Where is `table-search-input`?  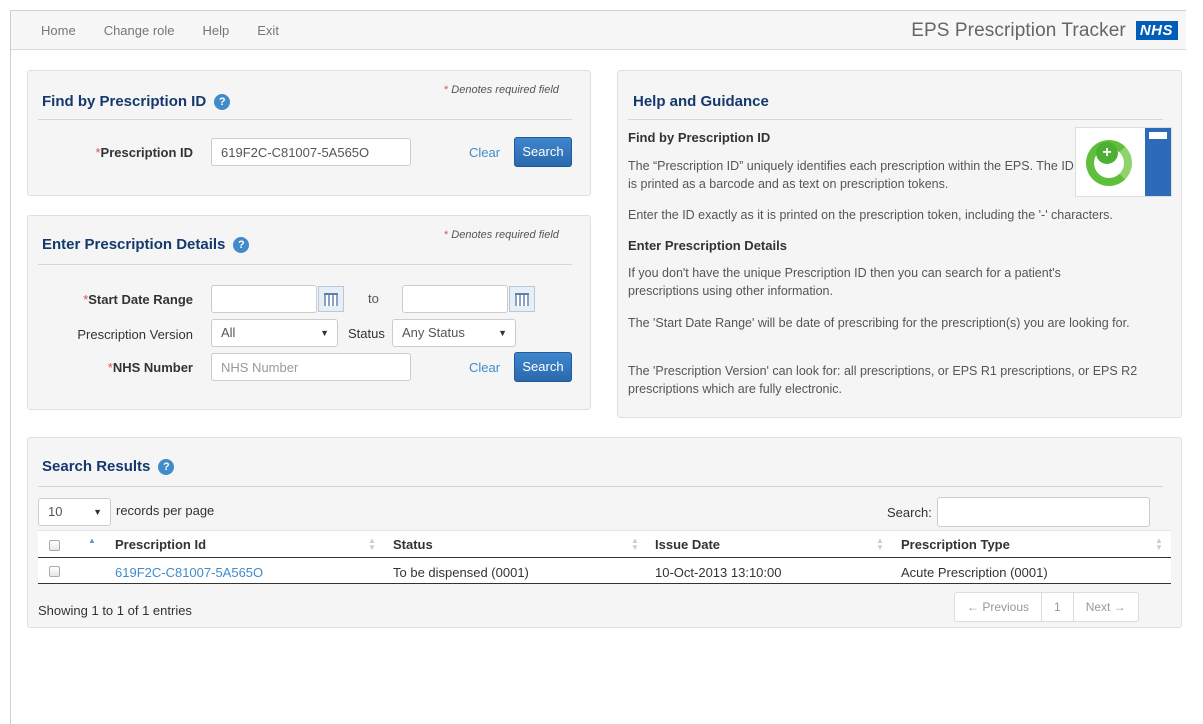 table-search-input is located at coordinates (1043, 512).